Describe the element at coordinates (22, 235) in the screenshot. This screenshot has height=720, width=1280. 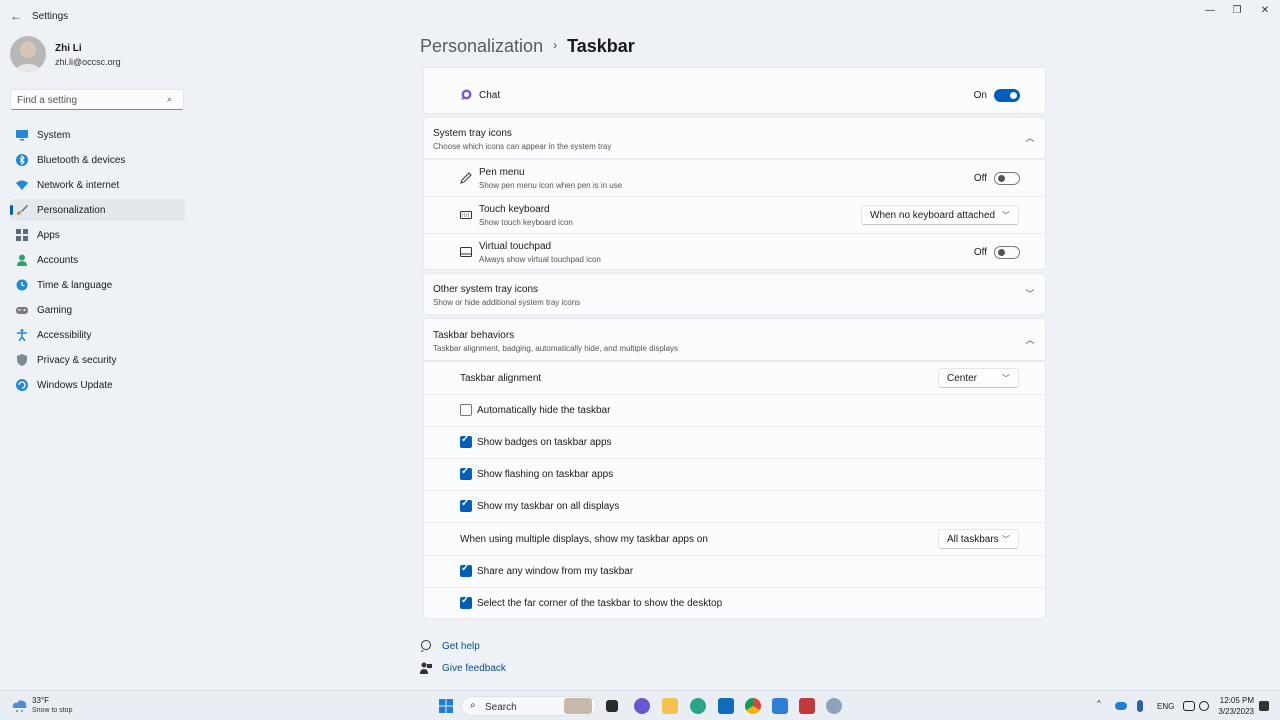
I see `apps-icon` at that location.